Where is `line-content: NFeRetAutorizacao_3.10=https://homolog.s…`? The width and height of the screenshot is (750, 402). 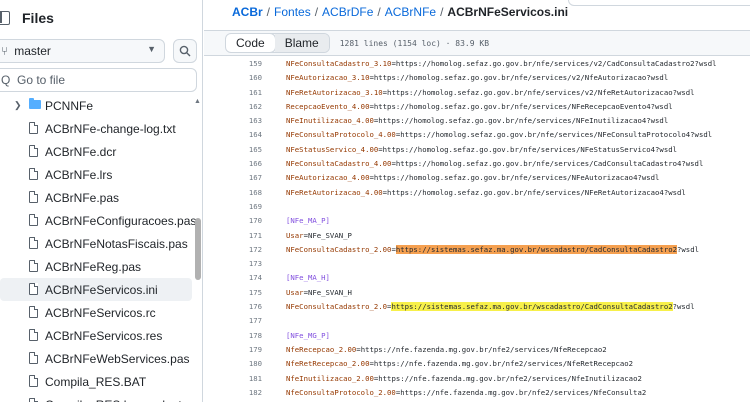
line-content: NFeRetAutorizacao_3.10=https://homolog.s… is located at coordinates (490, 93).